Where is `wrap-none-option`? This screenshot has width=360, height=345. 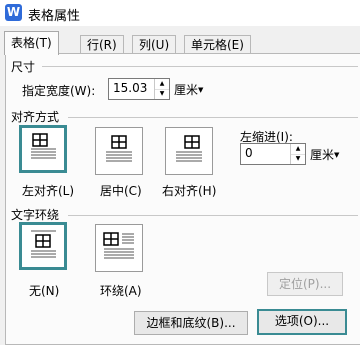
wrap-none-option is located at coordinates (43, 246).